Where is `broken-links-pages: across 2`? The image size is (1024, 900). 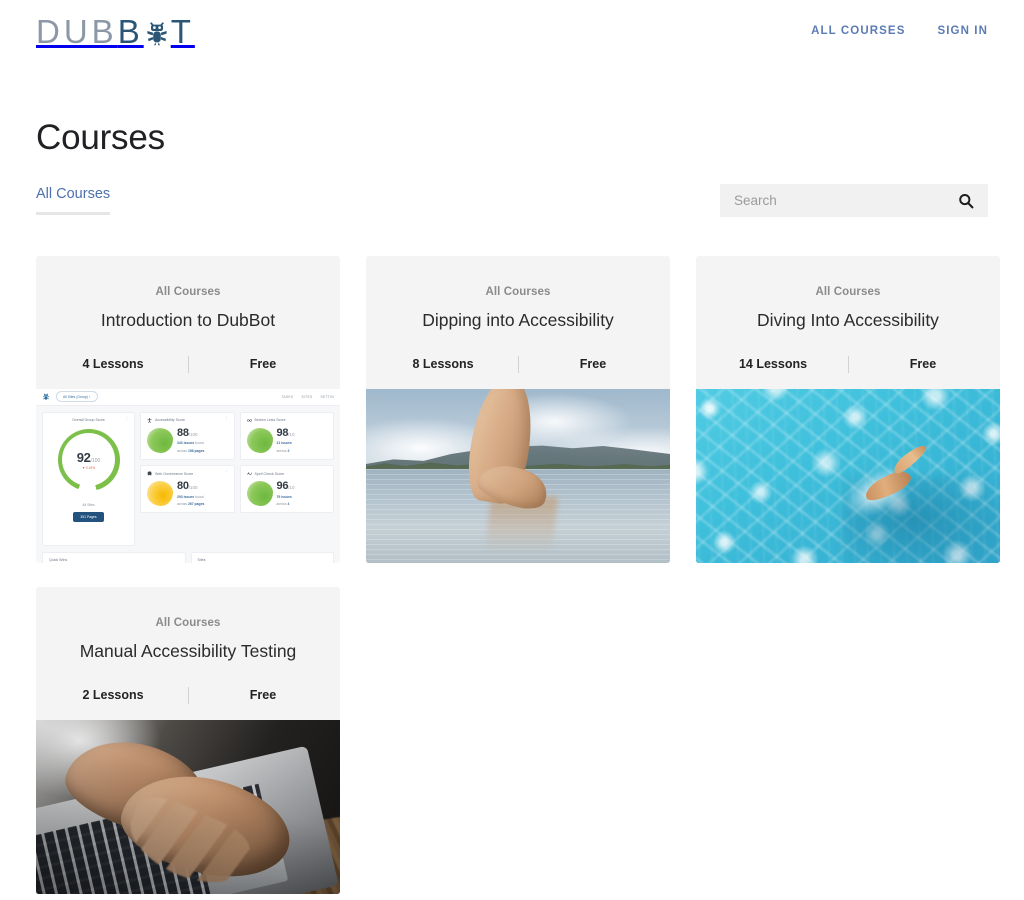
broken-links-pages: across 2 is located at coordinates (283, 450).